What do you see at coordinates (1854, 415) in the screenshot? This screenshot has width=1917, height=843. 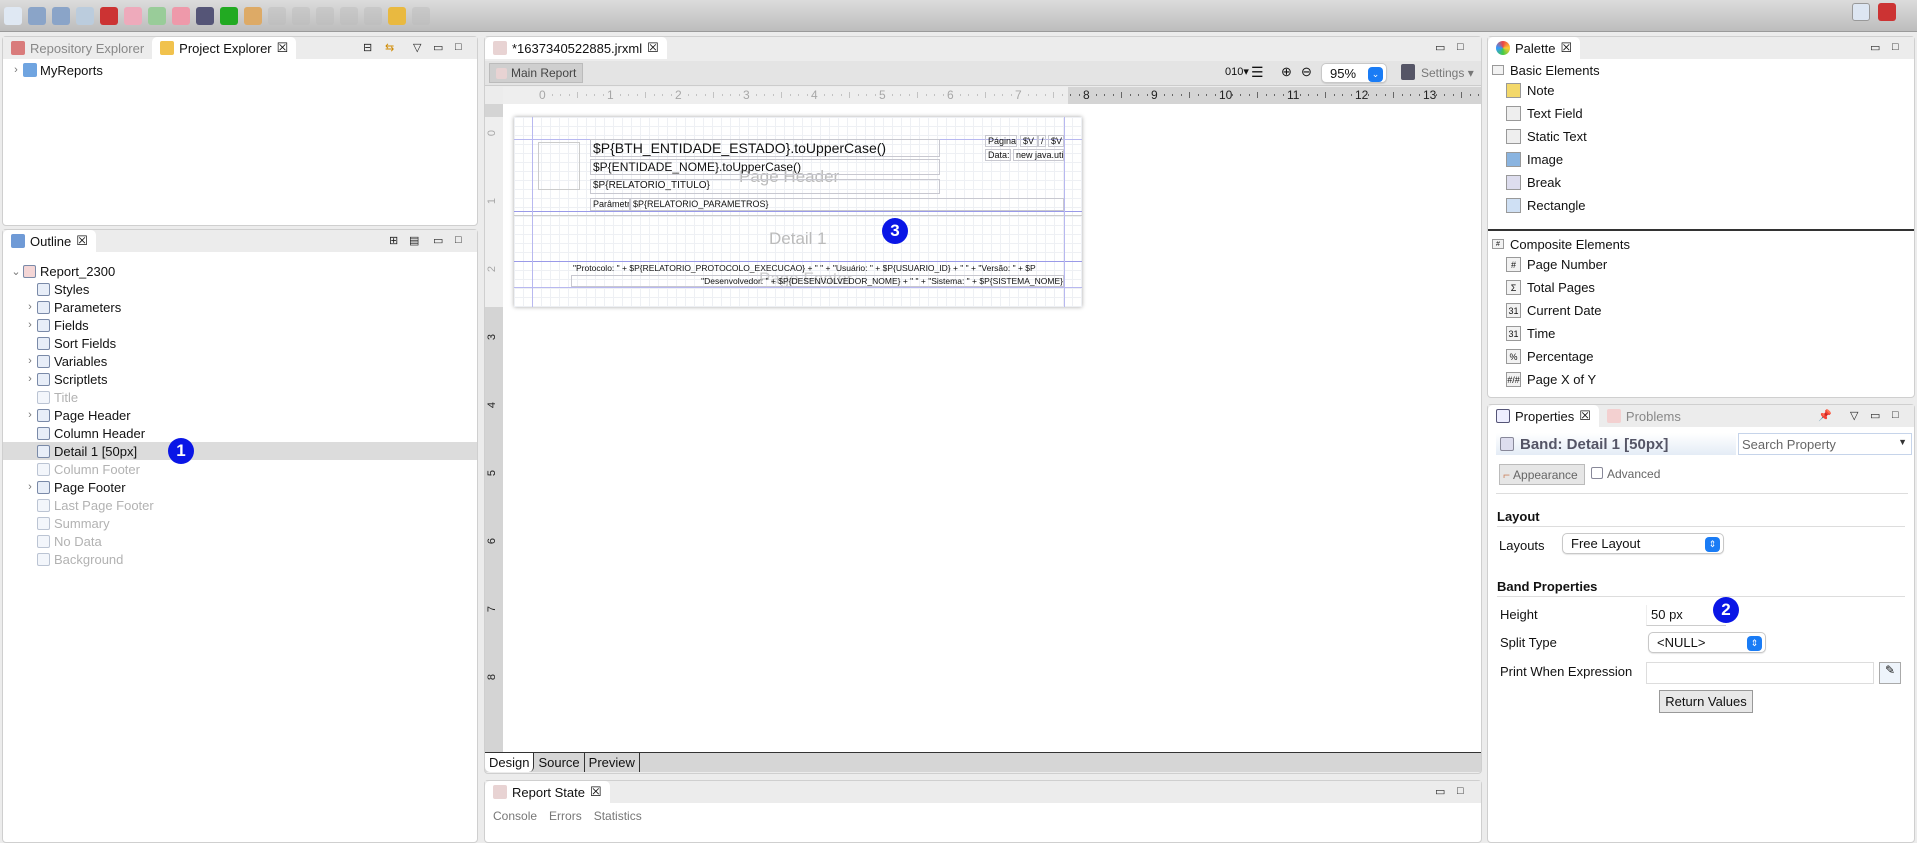 I see `view-menu-icon: ▽` at bounding box center [1854, 415].